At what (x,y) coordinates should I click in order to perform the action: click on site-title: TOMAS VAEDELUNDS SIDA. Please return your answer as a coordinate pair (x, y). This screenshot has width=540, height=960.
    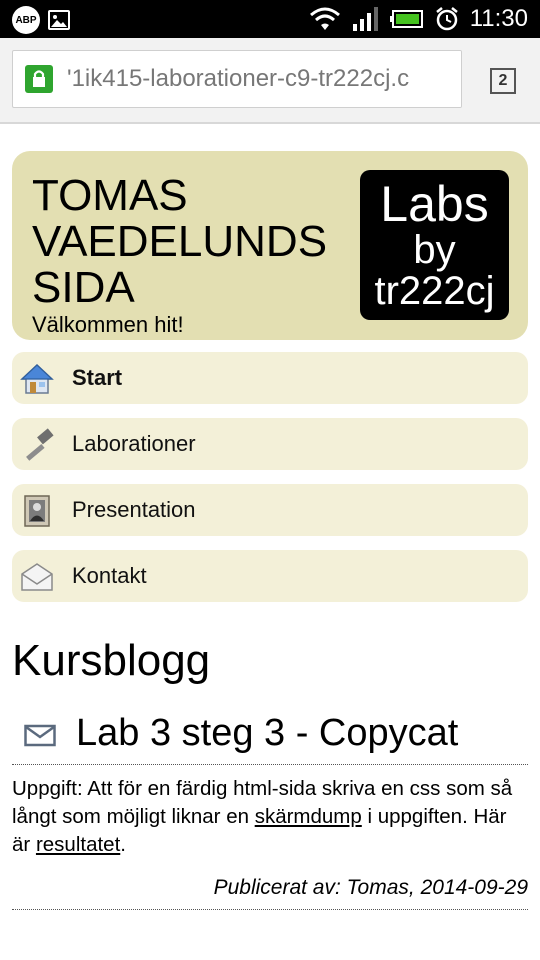
    Looking at the image, I should click on (180, 241).